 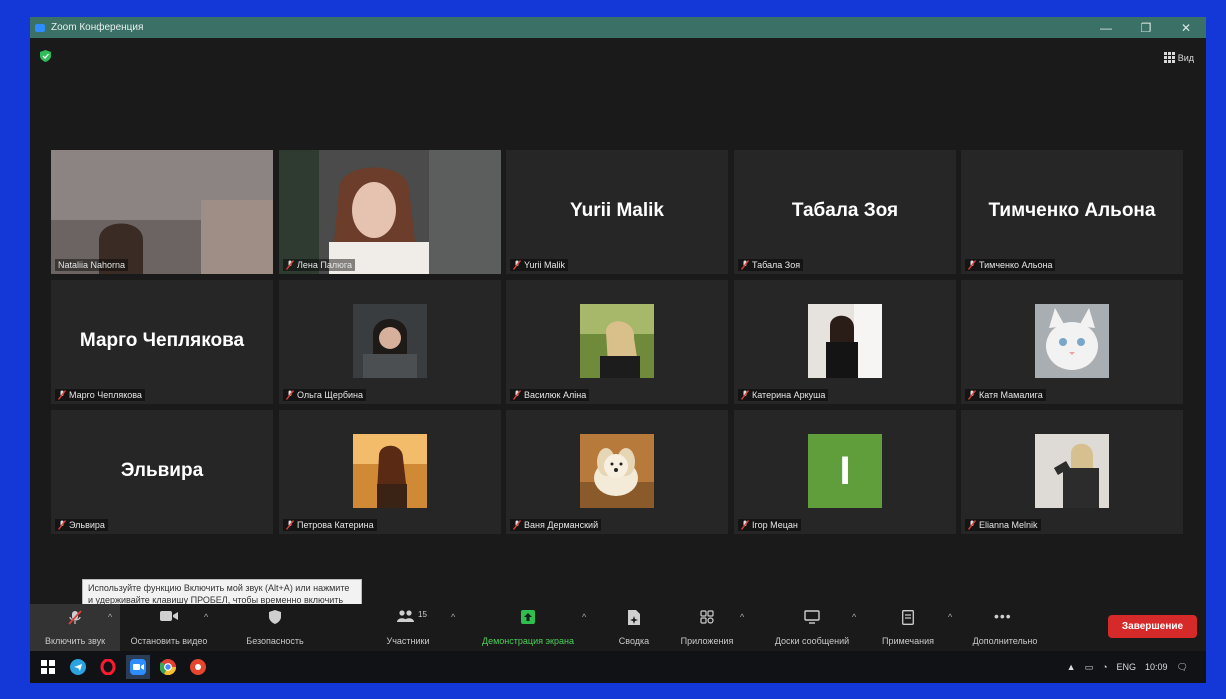 I want to click on participant-tile: Ваня Дерманский, so click(x=617, y=472).